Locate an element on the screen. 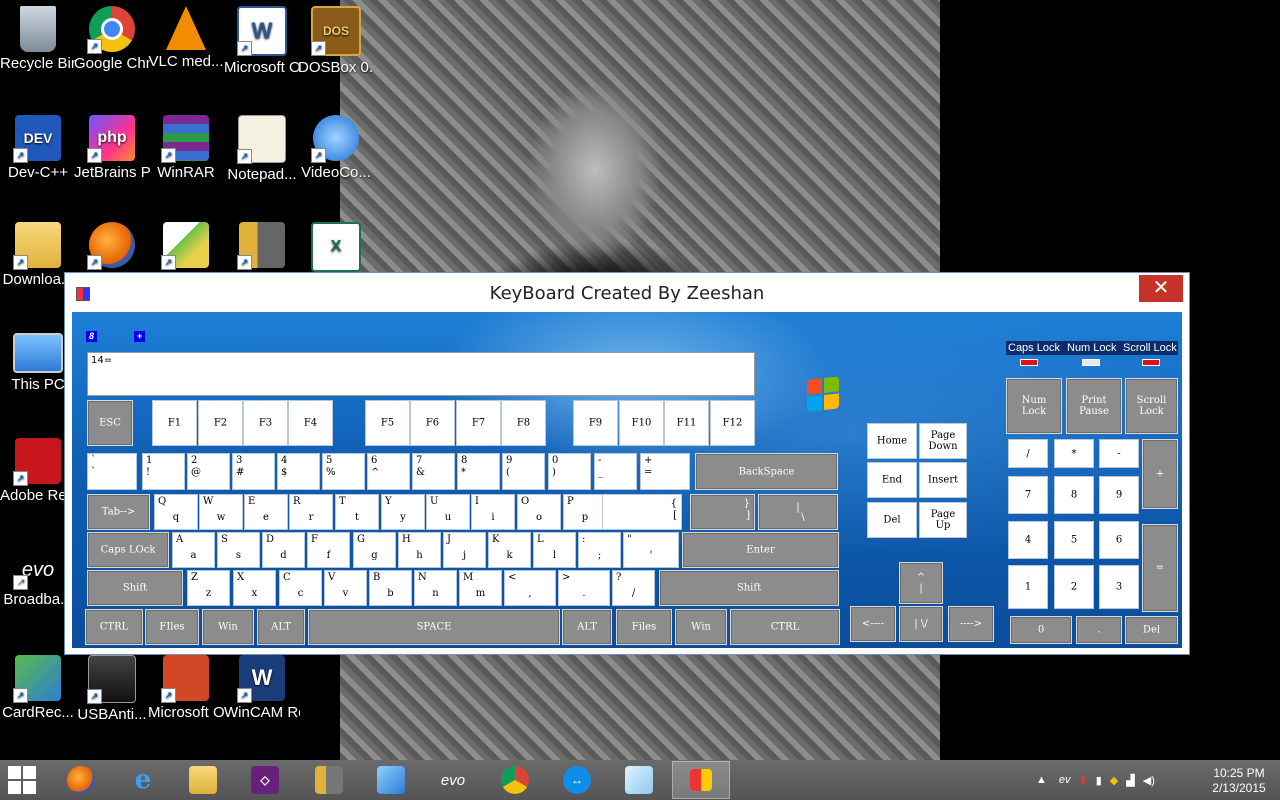 This screenshot has height=800, width=1280. tray-volume-icon: ◀) is located at coordinates (1149, 780).